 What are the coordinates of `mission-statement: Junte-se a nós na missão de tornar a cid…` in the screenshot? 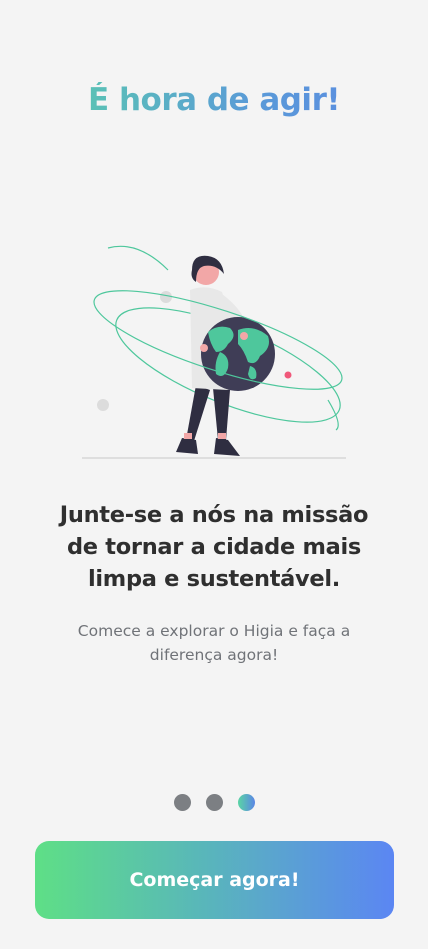 It's located at (214, 547).